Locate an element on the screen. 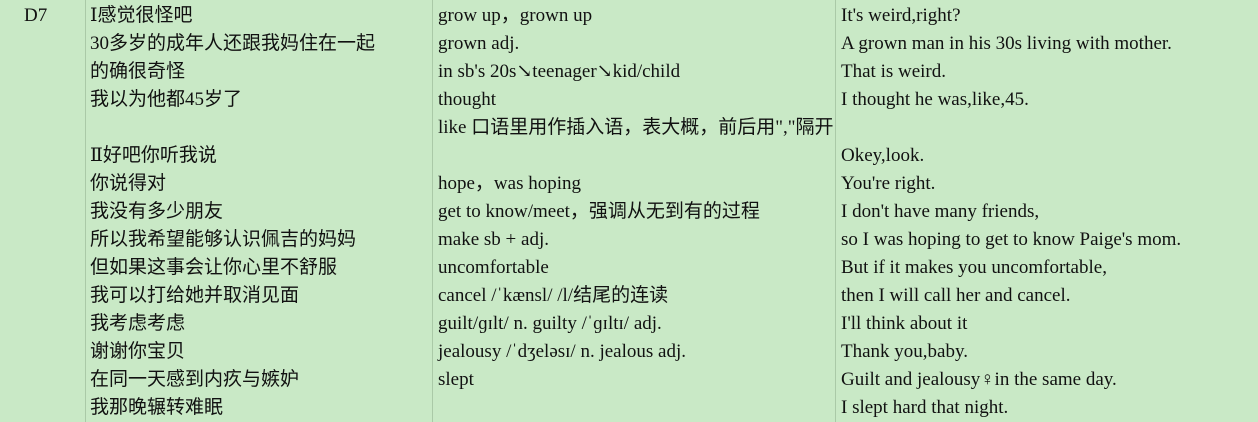 The image size is (1258, 422). english-cell: I don't have many friends, is located at coordinates (940, 211).